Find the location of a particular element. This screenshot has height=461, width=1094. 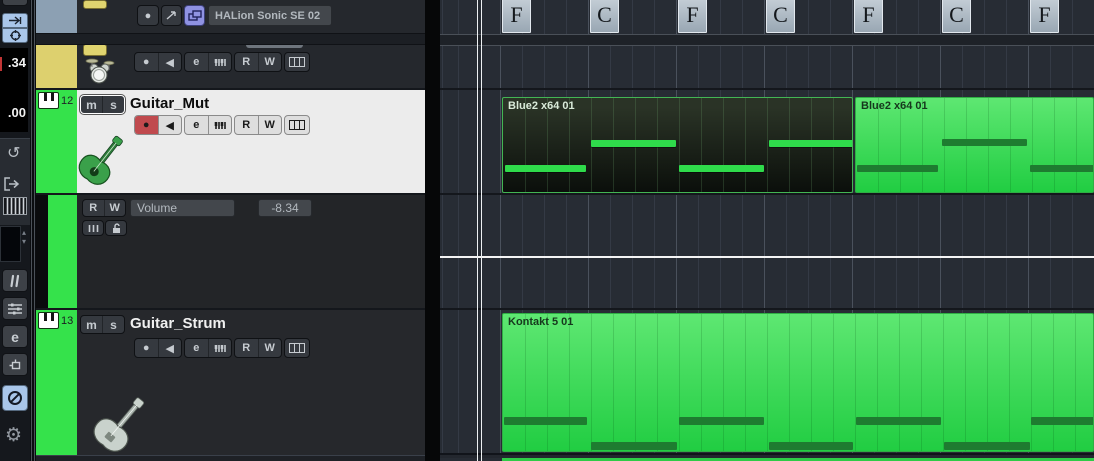

record-enable-button-active: ● is located at coordinates (146, 125).